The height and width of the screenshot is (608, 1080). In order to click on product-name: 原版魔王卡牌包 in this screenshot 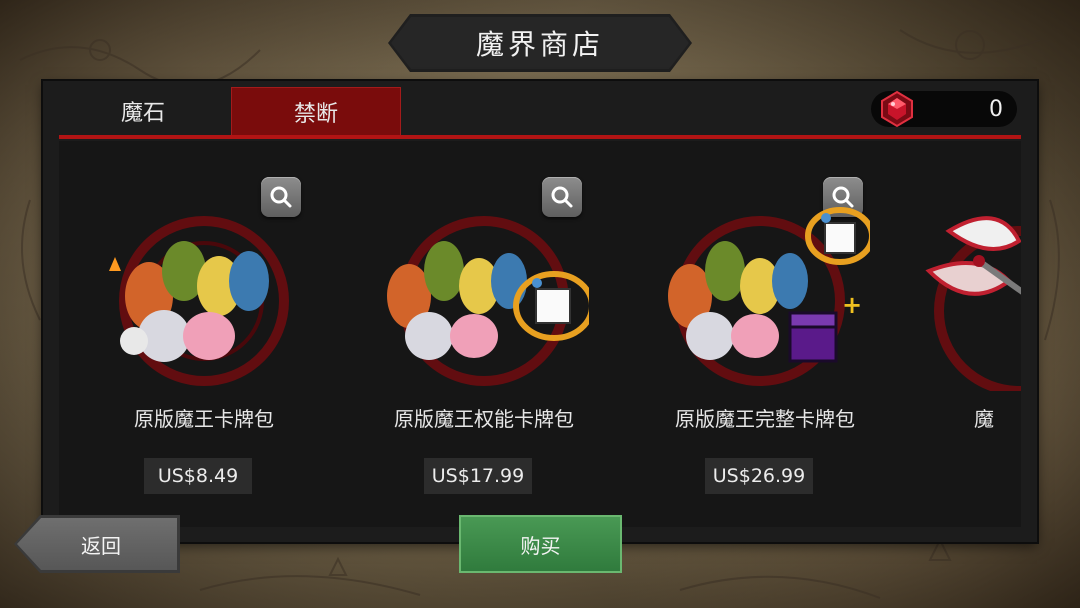, I will do `click(204, 419)`.